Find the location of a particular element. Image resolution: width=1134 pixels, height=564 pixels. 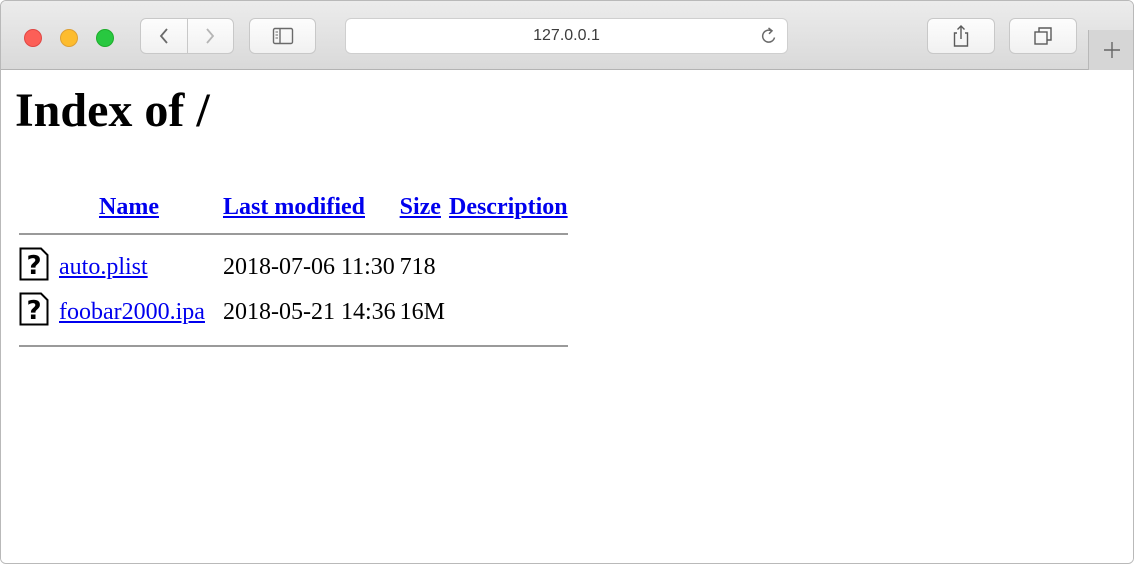

file-modified-cell: 2018-05-21 14:36 is located at coordinates (309, 312).